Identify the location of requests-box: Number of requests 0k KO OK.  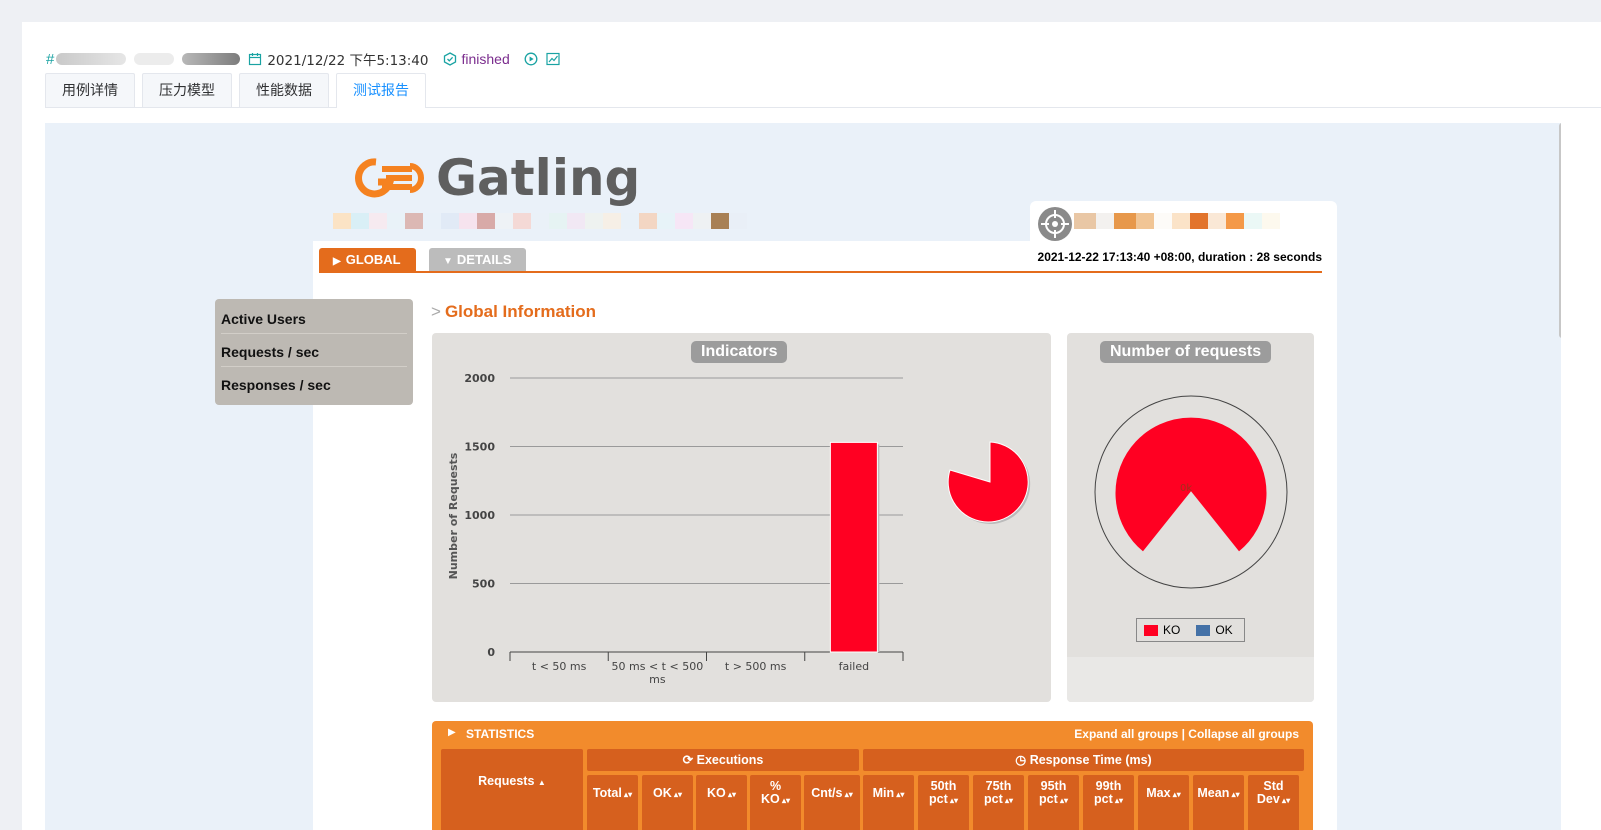
(1190, 517).